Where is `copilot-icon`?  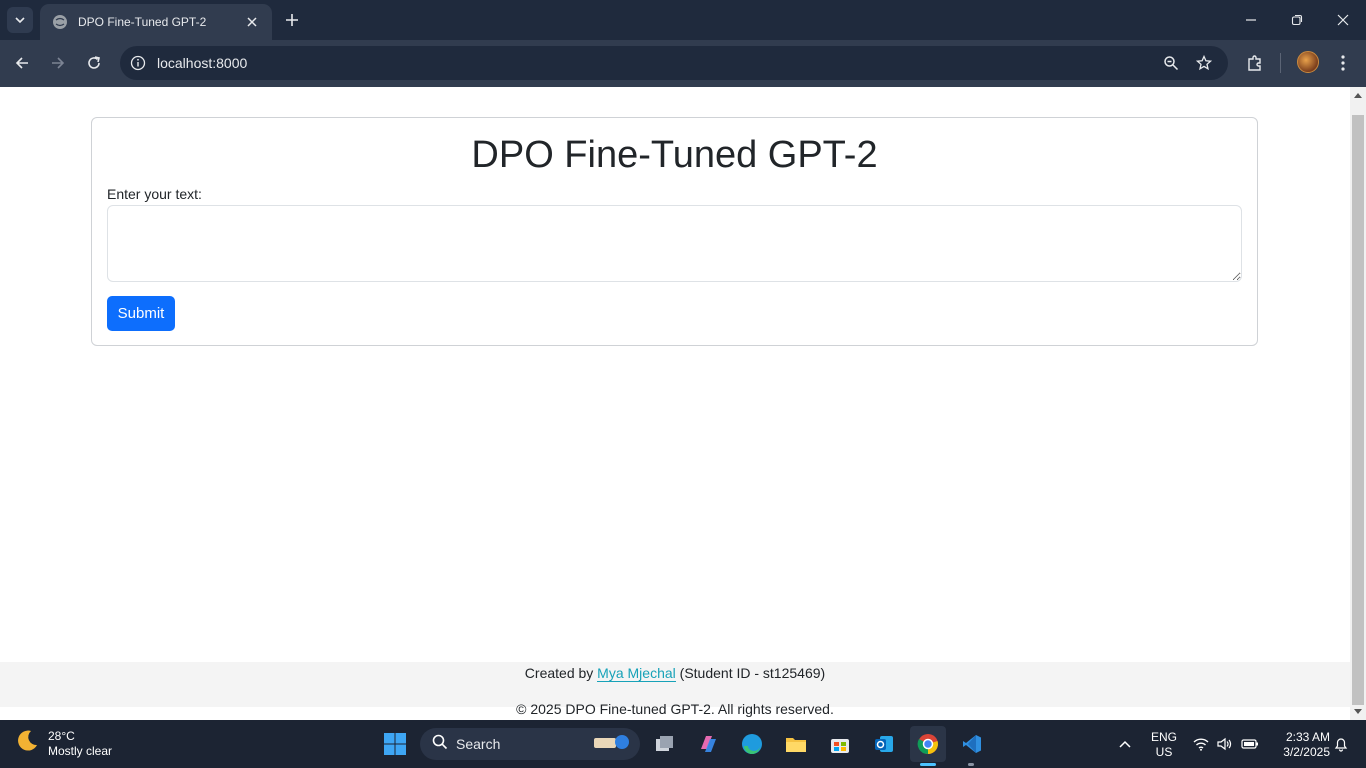 copilot-icon is located at coordinates (708, 744).